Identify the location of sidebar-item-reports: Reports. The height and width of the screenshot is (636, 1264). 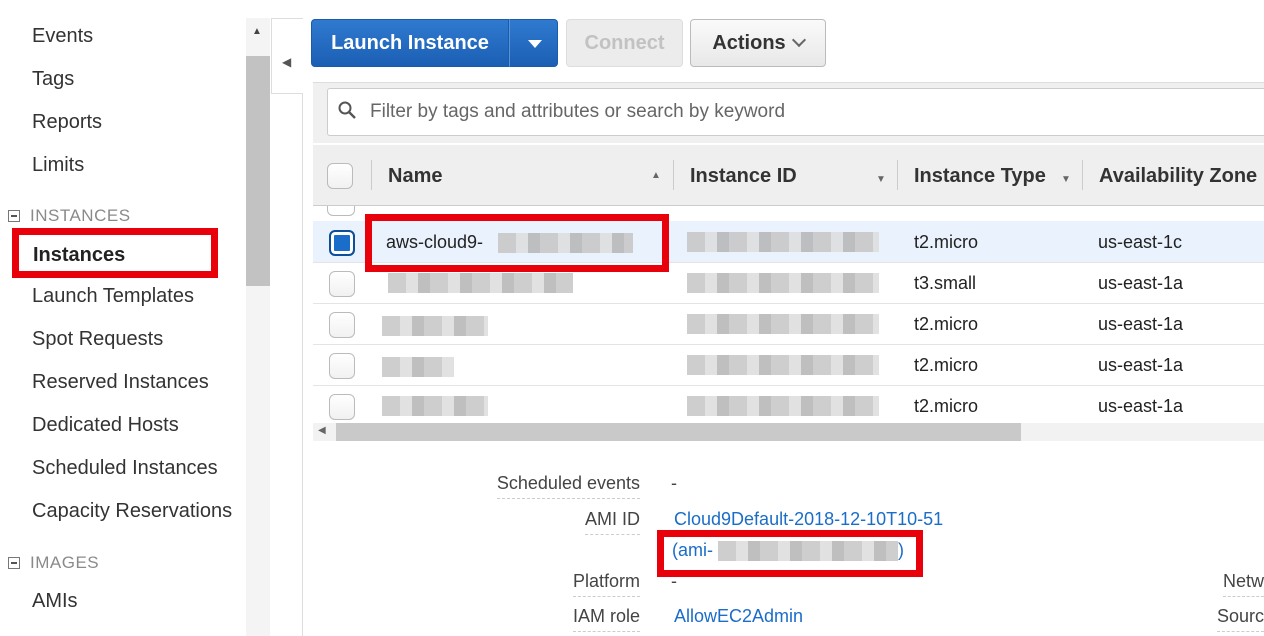
(67, 122).